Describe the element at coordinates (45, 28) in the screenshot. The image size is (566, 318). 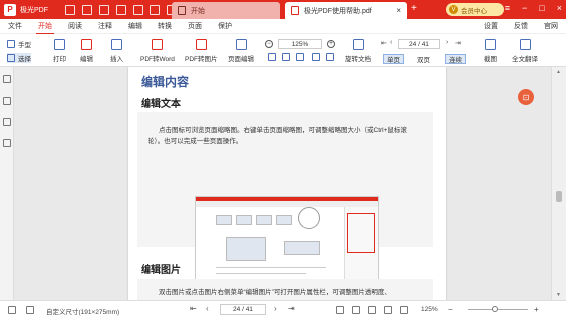
I see `menu-start: 开始` at that location.